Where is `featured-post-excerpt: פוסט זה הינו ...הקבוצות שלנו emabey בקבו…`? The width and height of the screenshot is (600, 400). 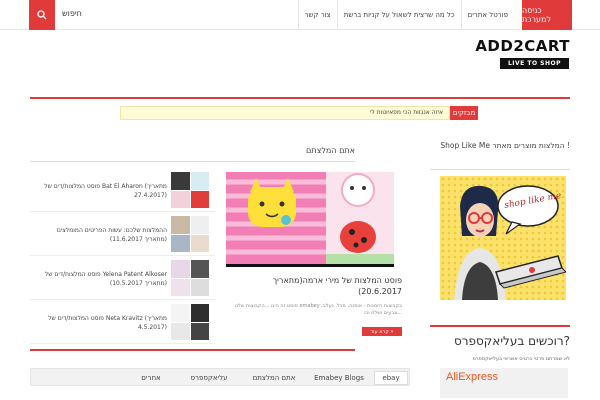 featured-post-excerpt: פוסט זה הינו ...הקבוצות שלנו emabey בקבו… is located at coordinates (318, 309).